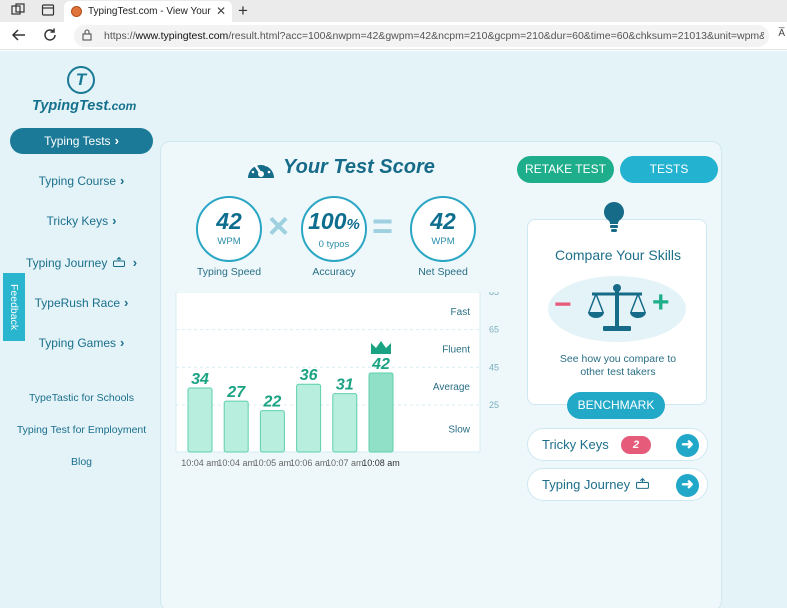 The height and width of the screenshot is (608, 787). I want to click on tricky-keys-label: Tricky Keys, so click(575, 444).